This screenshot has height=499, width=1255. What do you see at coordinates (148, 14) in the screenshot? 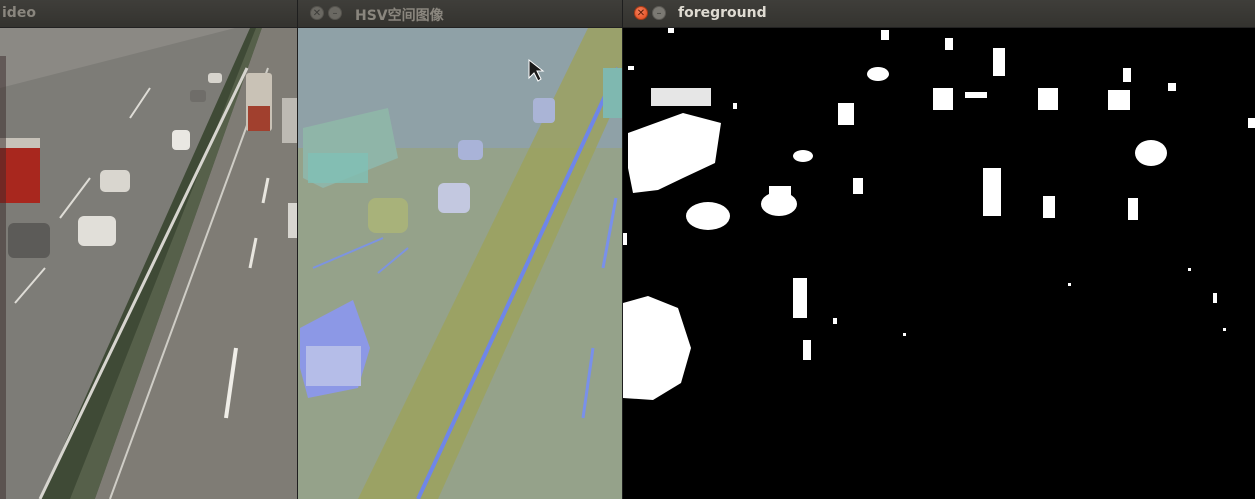
I see `video-window-titlebar: ideo` at bounding box center [148, 14].